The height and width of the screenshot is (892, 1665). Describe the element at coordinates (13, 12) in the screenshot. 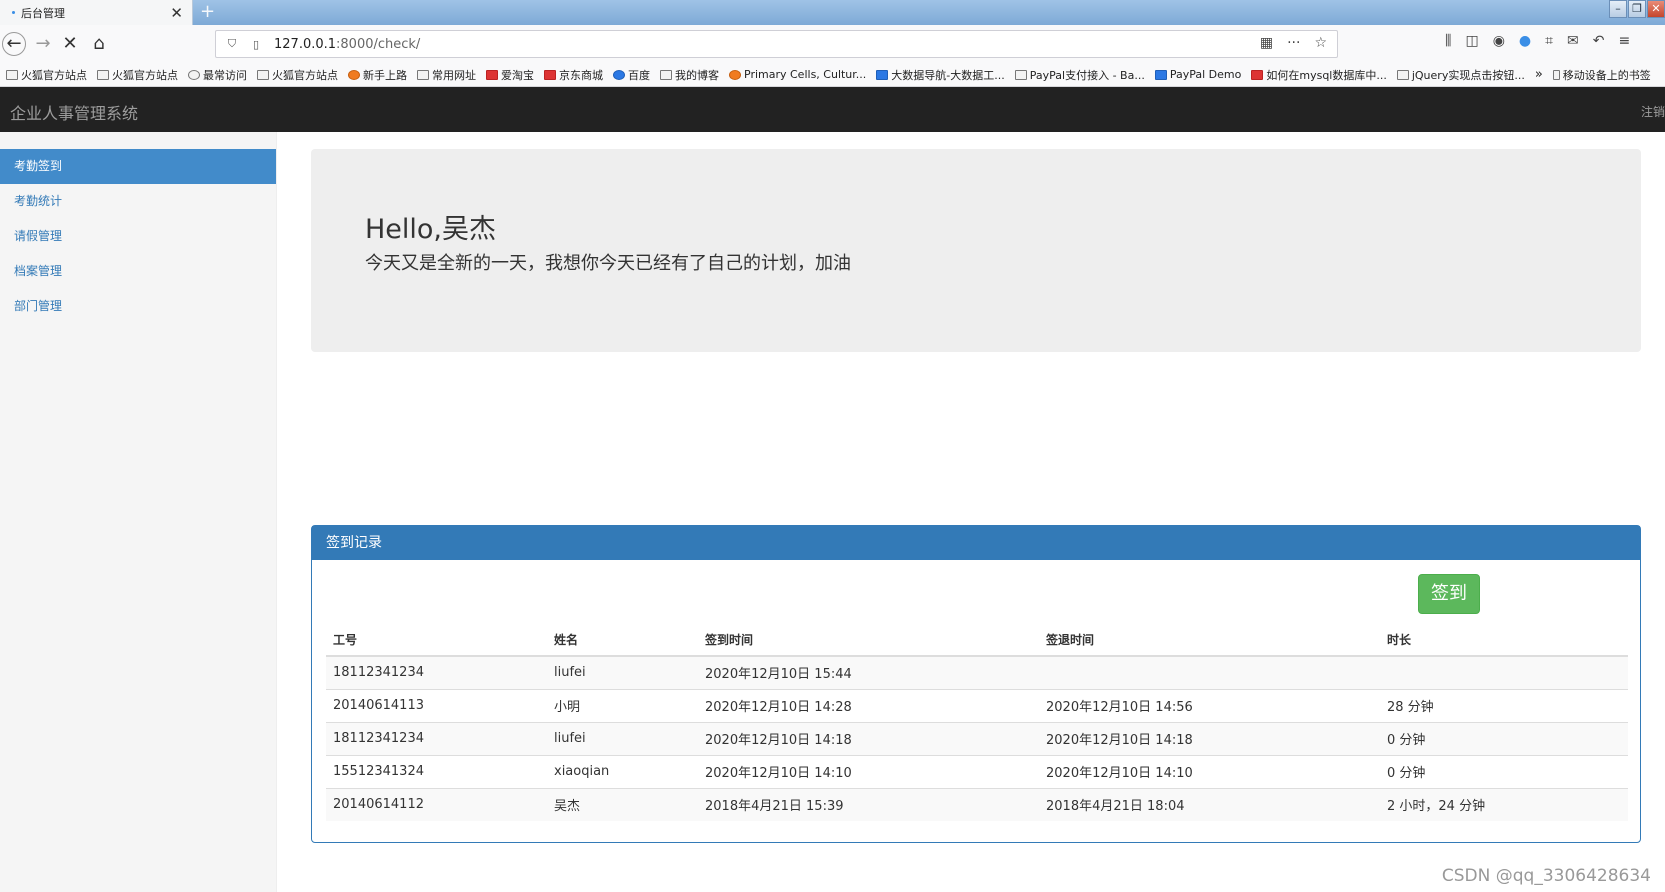

I see `tab-loading-icon` at that location.